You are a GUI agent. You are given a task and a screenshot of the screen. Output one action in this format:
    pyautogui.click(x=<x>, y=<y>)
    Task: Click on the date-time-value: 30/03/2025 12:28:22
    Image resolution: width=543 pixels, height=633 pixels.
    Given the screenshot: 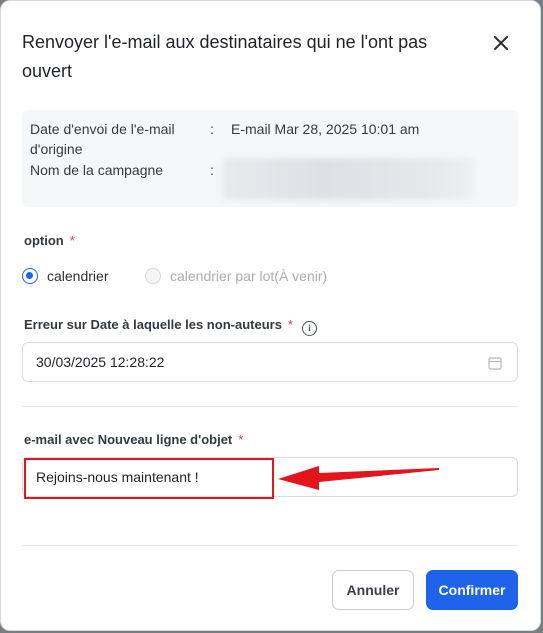 What is the action you would take?
    pyautogui.click(x=100, y=362)
    